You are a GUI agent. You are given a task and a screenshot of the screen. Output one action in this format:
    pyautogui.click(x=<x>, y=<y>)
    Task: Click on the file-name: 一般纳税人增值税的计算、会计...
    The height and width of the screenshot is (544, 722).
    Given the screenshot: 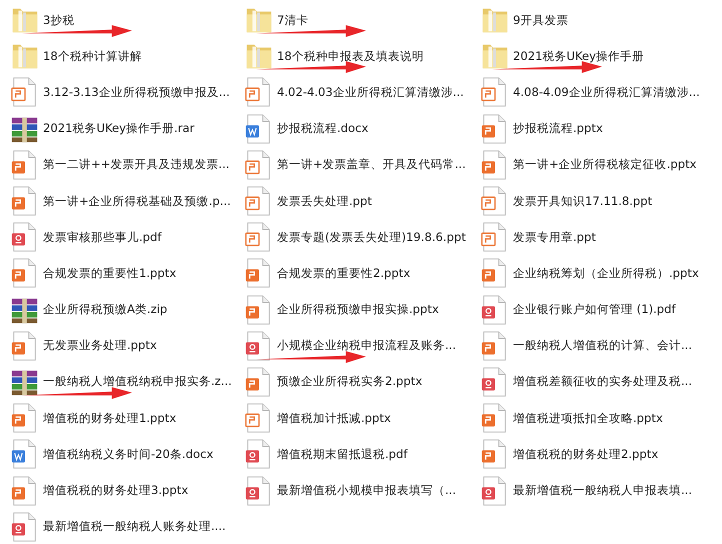 What is the action you would take?
    pyautogui.click(x=602, y=346)
    